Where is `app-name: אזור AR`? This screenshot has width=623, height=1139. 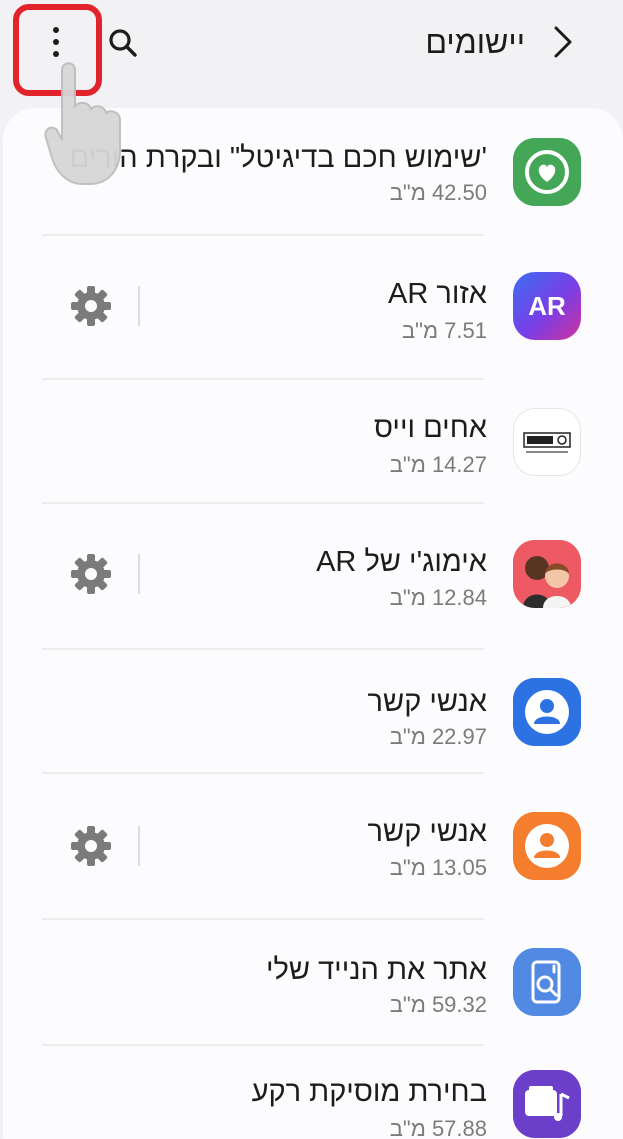 app-name: אזור AR is located at coordinates (437, 294).